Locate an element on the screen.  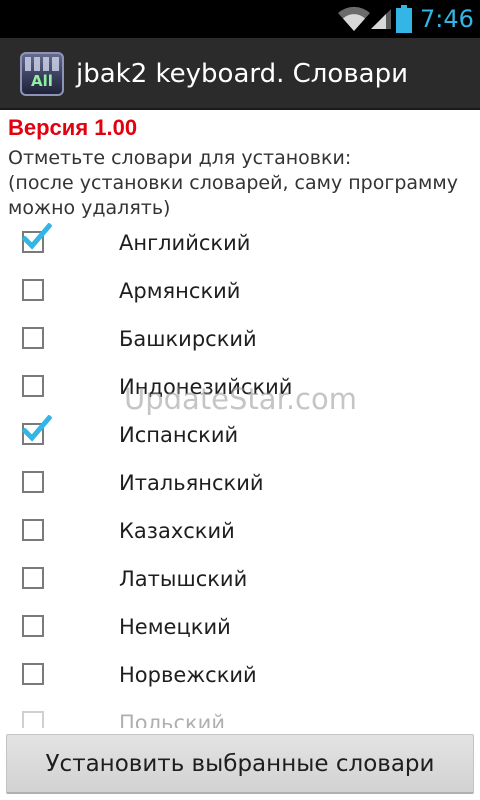
dictionary-row-kazakh: Казахский is located at coordinates (240, 532).